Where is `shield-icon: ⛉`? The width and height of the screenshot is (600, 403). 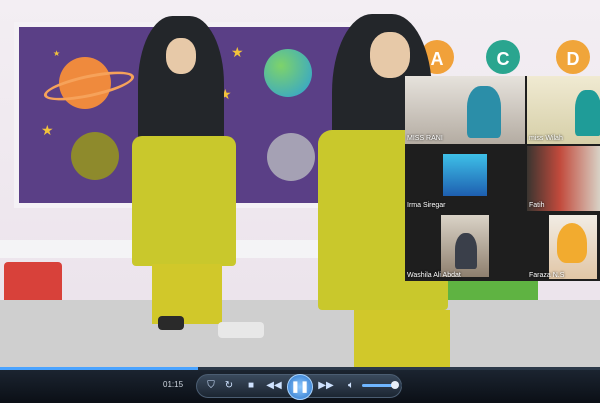 shield-icon: ⛉ is located at coordinates (211, 386).